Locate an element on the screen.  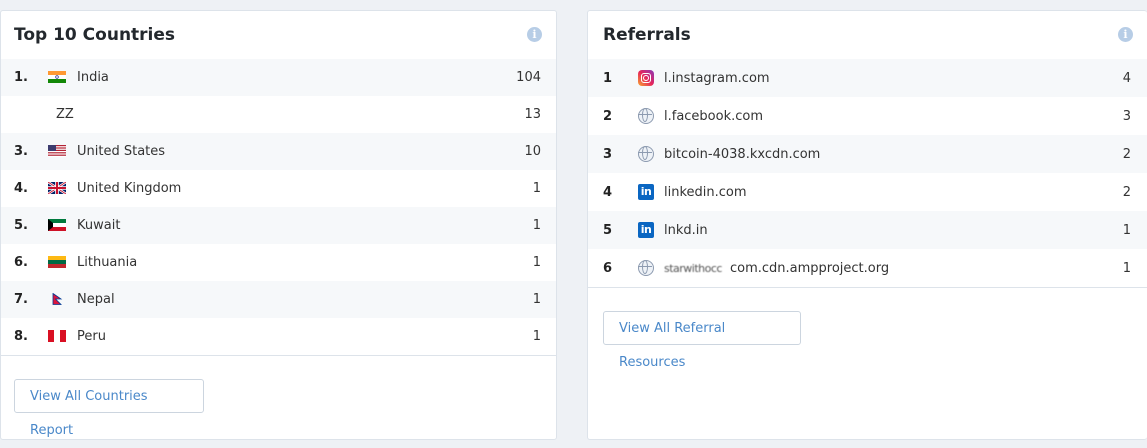
nepal-flag-icon is located at coordinates (57, 299).